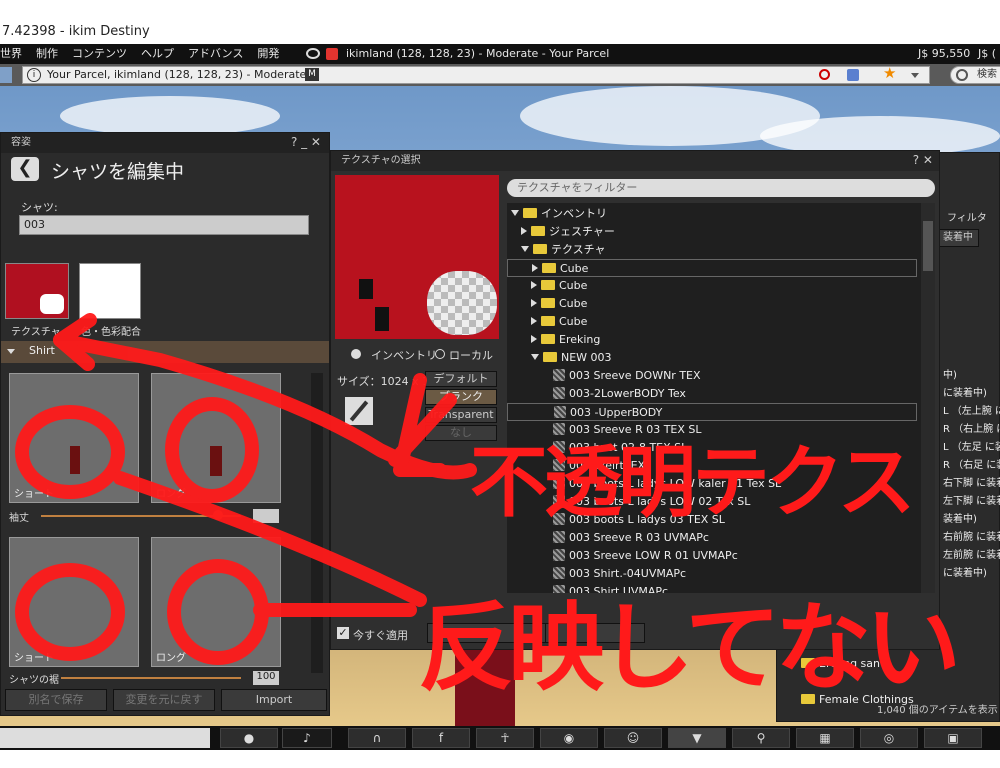 The height and width of the screenshot is (768, 1000). Describe the element at coordinates (270, 539) in the screenshot. I see `annotation-connector` at that location.